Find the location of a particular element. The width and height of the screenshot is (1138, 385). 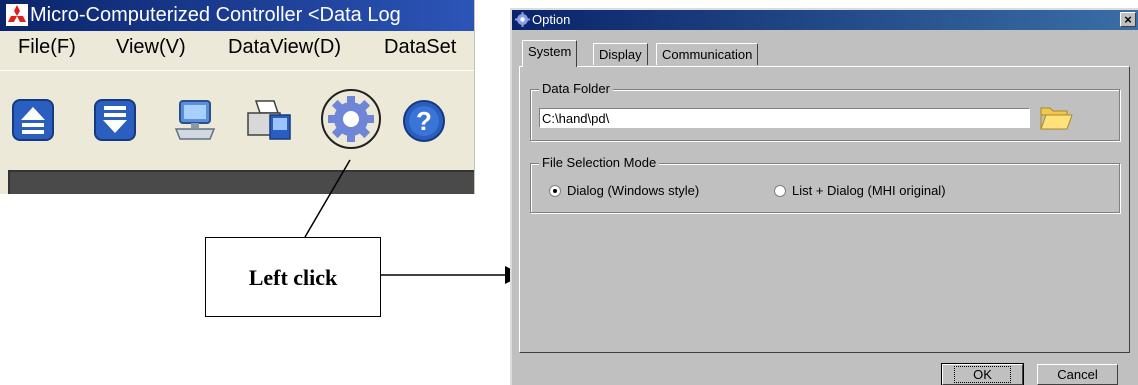

dialog-title: Option is located at coordinates (551, 19).